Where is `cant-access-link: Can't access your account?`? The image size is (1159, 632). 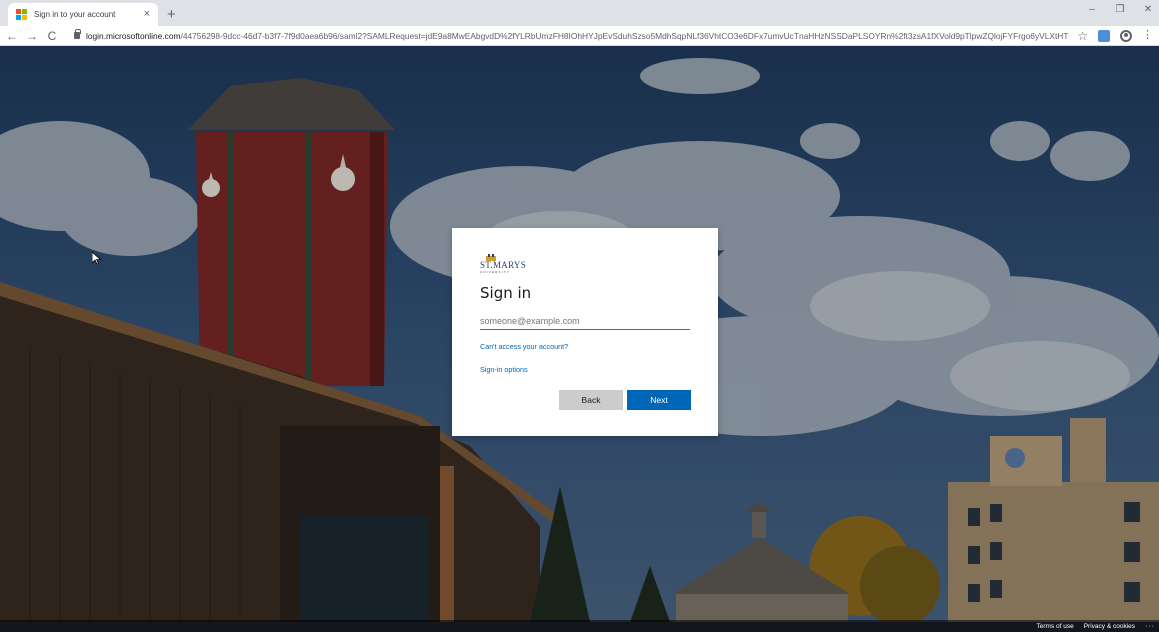
cant-access-link: Can't access your account? is located at coordinates (585, 346).